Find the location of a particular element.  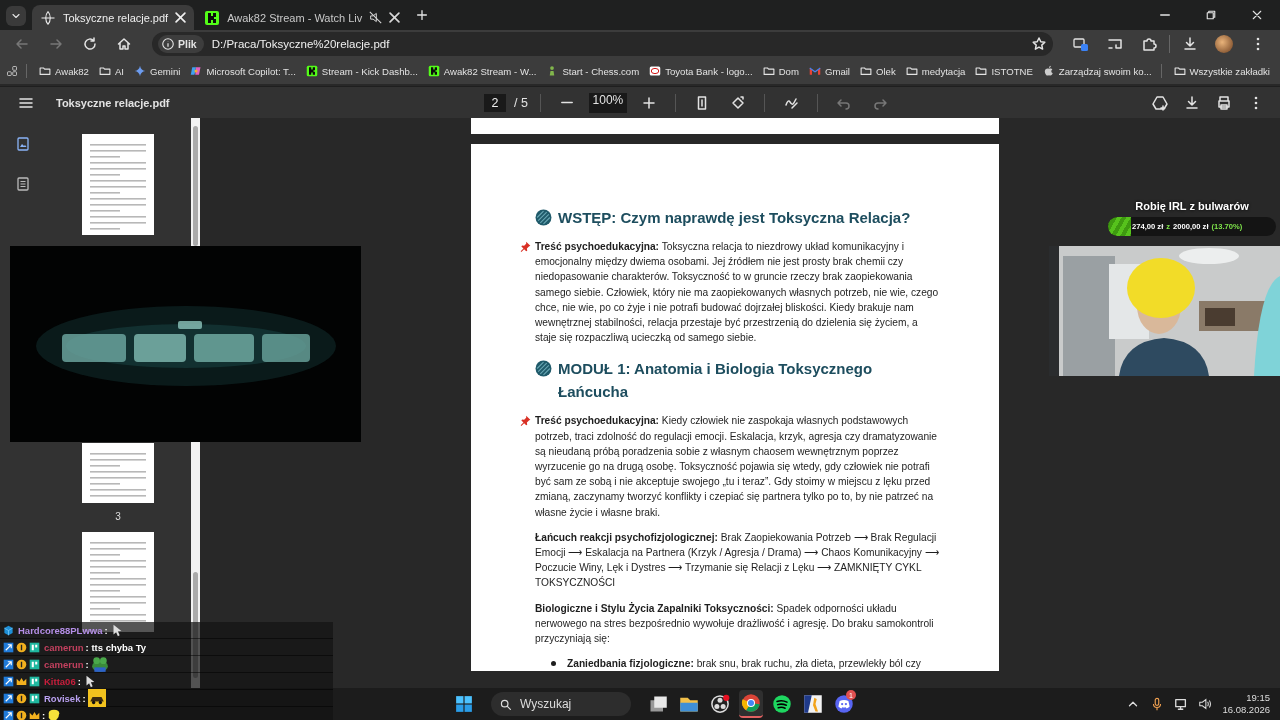

clock-date: 16.08.2026 is located at coordinates (1246, 710).